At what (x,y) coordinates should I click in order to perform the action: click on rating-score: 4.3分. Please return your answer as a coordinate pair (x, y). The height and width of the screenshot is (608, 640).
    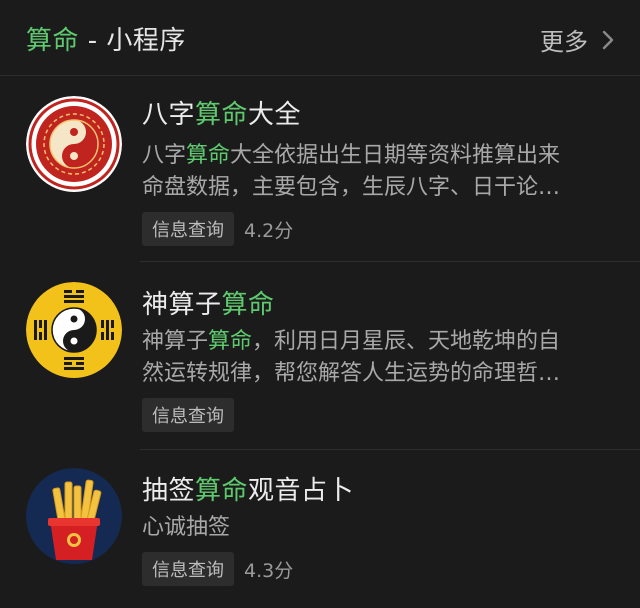
    Looking at the image, I should click on (269, 570).